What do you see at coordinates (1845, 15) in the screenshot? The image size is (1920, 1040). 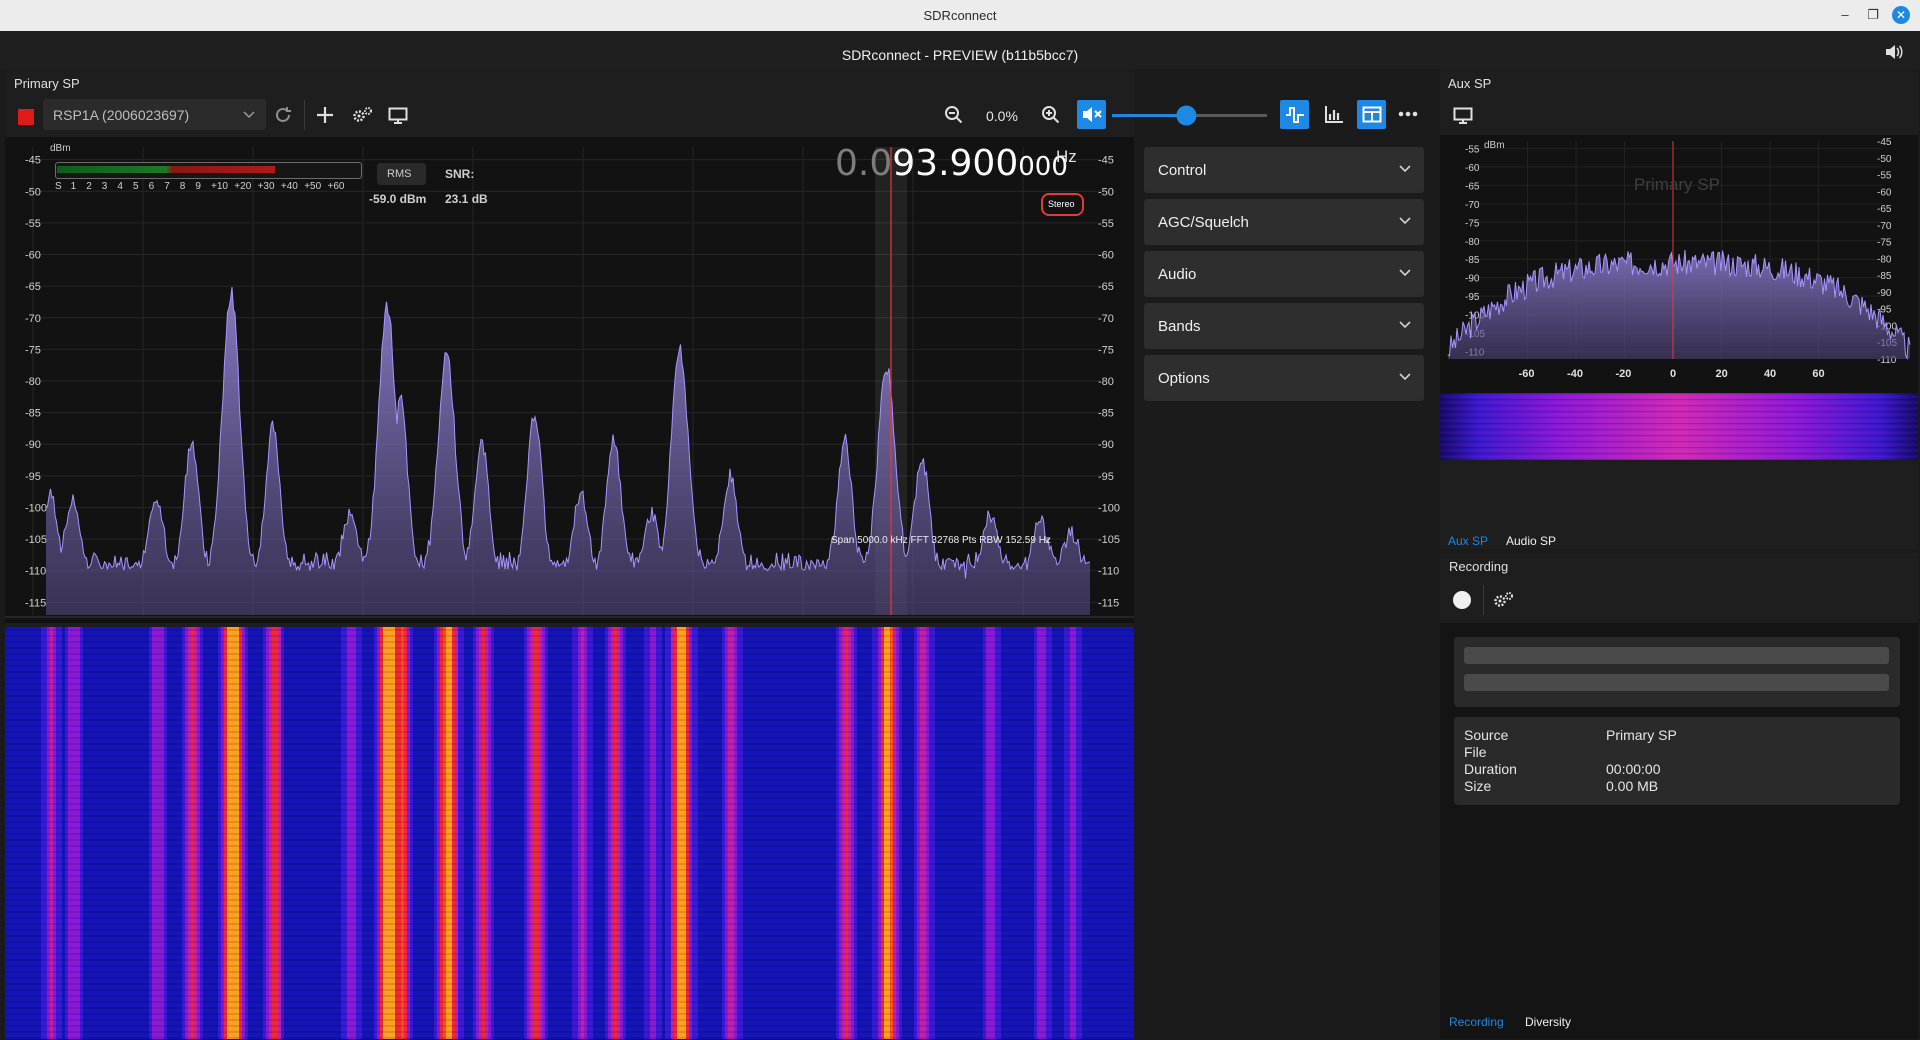 I see `minimize-icon: –` at bounding box center [1845, 15].